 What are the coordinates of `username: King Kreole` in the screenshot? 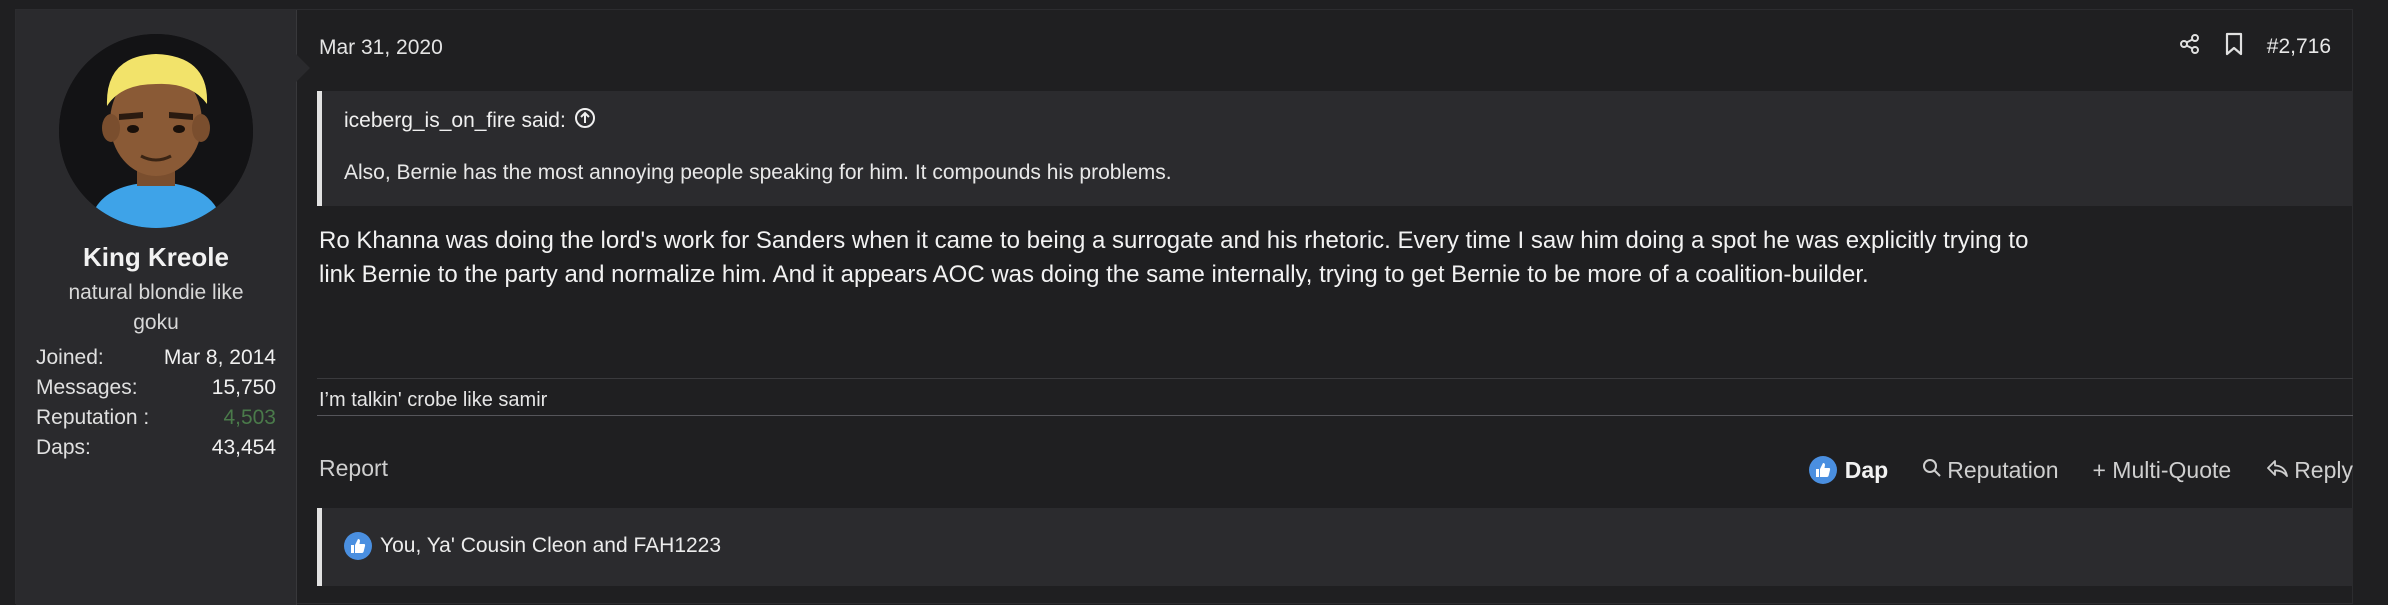 It's located at (156, 257).